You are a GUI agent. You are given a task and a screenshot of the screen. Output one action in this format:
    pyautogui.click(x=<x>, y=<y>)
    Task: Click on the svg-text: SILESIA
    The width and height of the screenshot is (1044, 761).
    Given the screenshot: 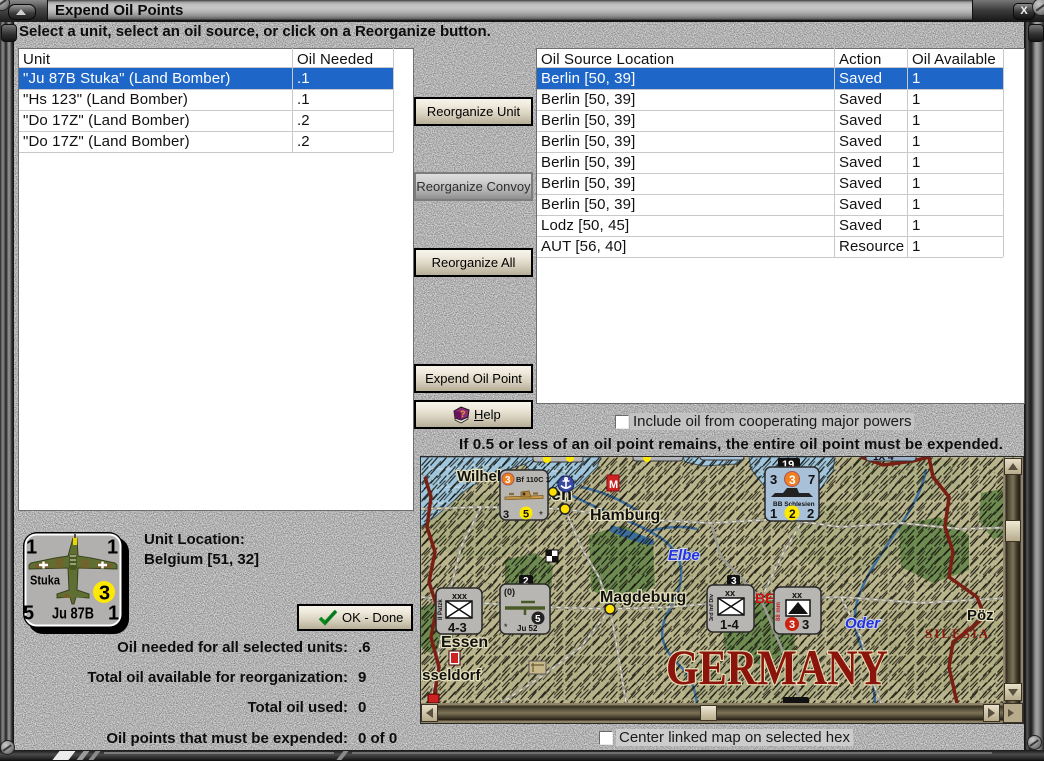 What is the action you would take?
    pyautogui.click(x=957, y=633)
    